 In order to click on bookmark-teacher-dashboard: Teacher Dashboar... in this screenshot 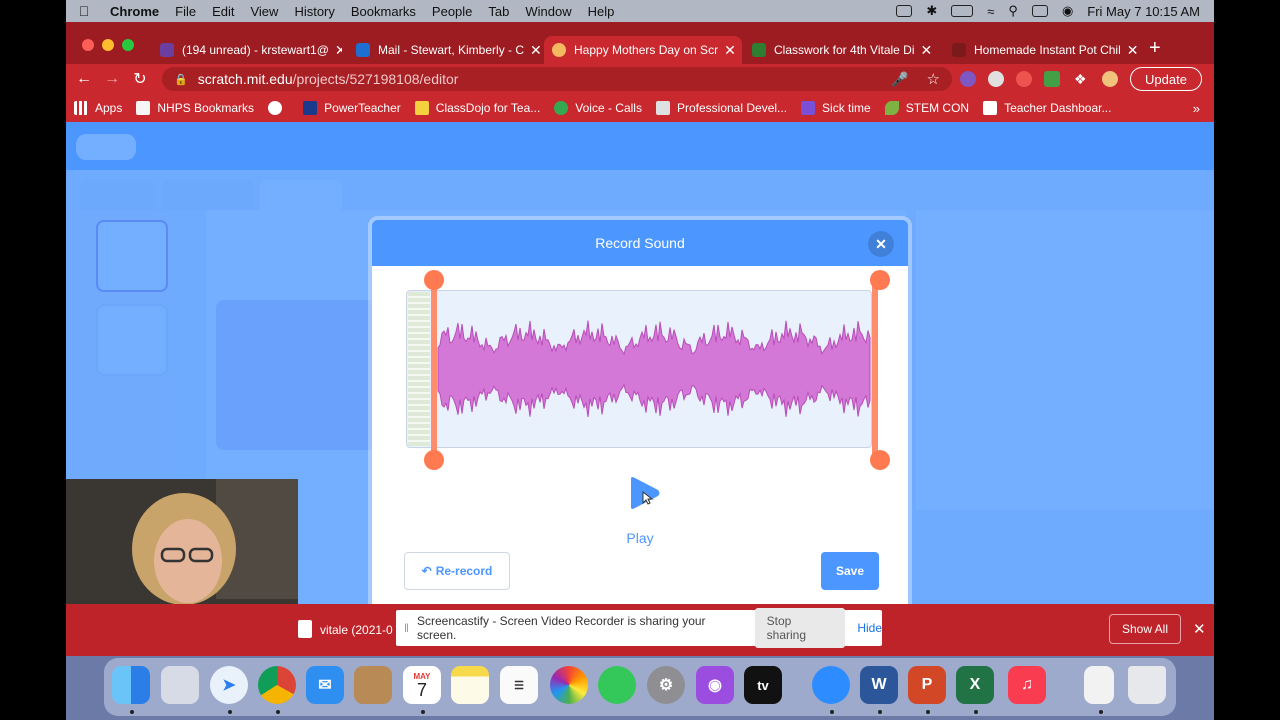, I will do `click(1047, 108)`.